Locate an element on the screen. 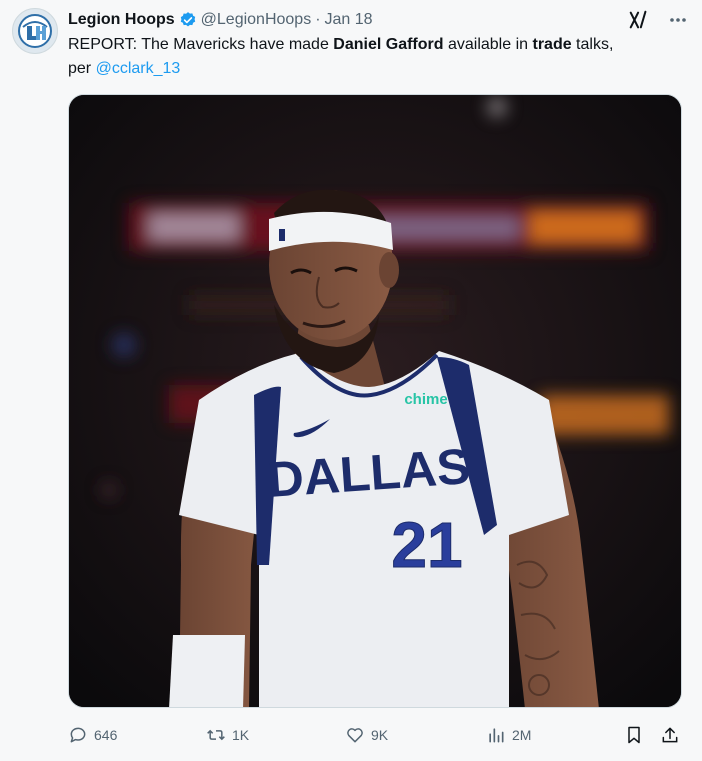 The height and width of the screenshot is (761, 702). bookmark-button is located at coordinates (634, 735).